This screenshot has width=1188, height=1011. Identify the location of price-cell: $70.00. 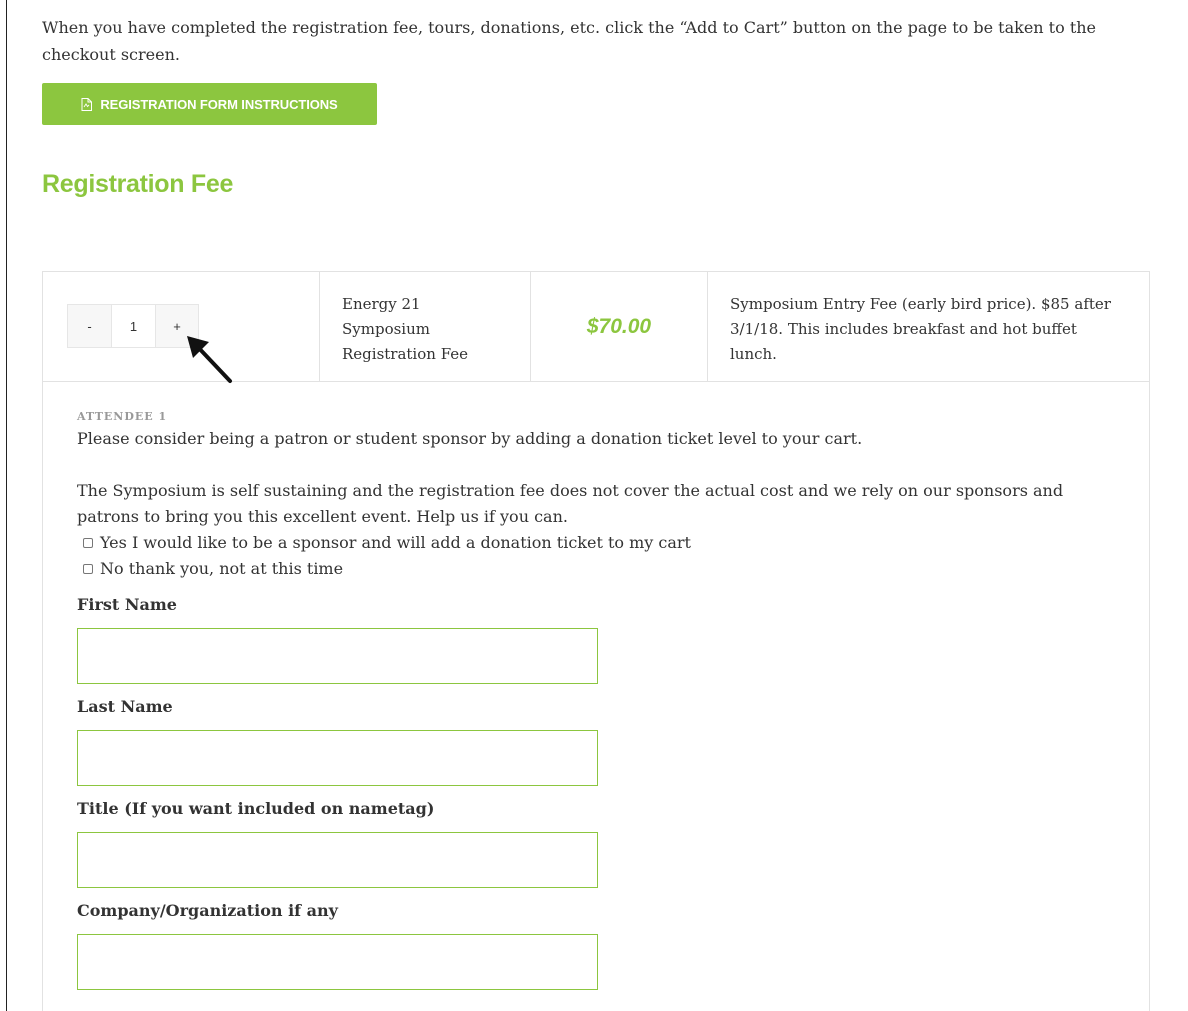
(619, 326).